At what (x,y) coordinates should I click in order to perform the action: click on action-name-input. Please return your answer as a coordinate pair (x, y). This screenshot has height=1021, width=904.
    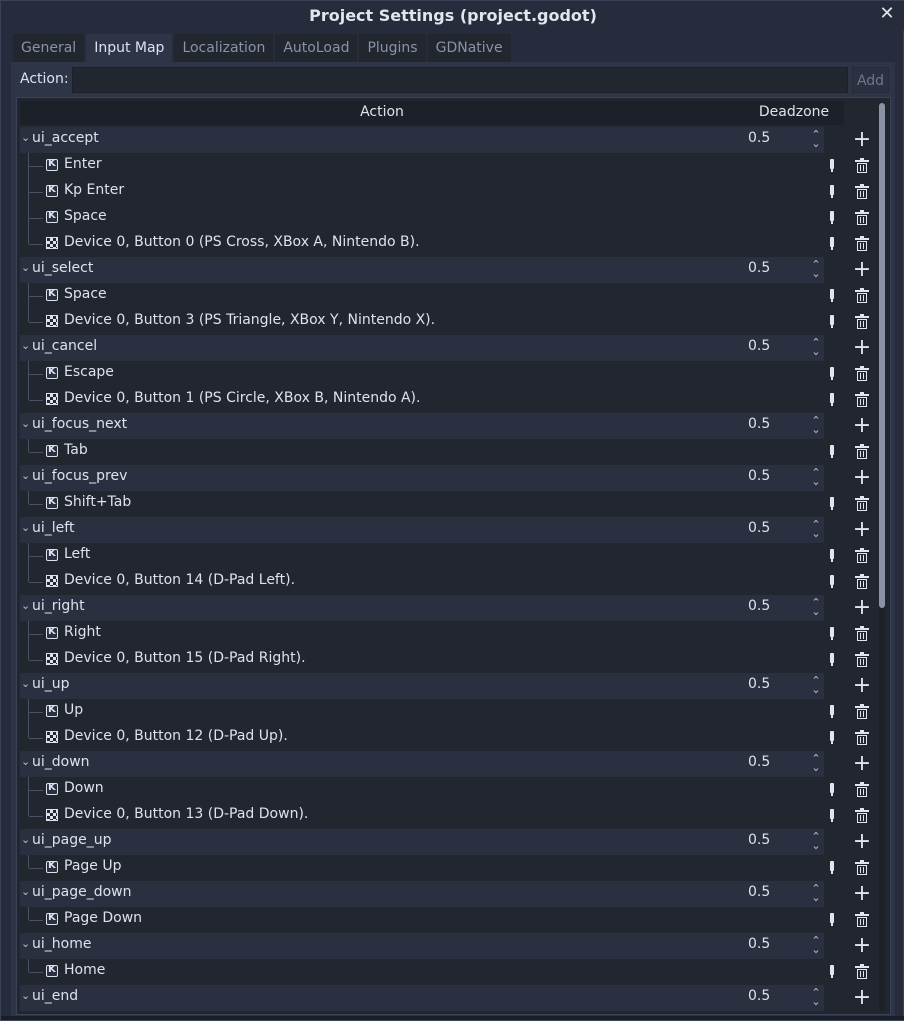
    Looking at the image, I should click on (460, 80).